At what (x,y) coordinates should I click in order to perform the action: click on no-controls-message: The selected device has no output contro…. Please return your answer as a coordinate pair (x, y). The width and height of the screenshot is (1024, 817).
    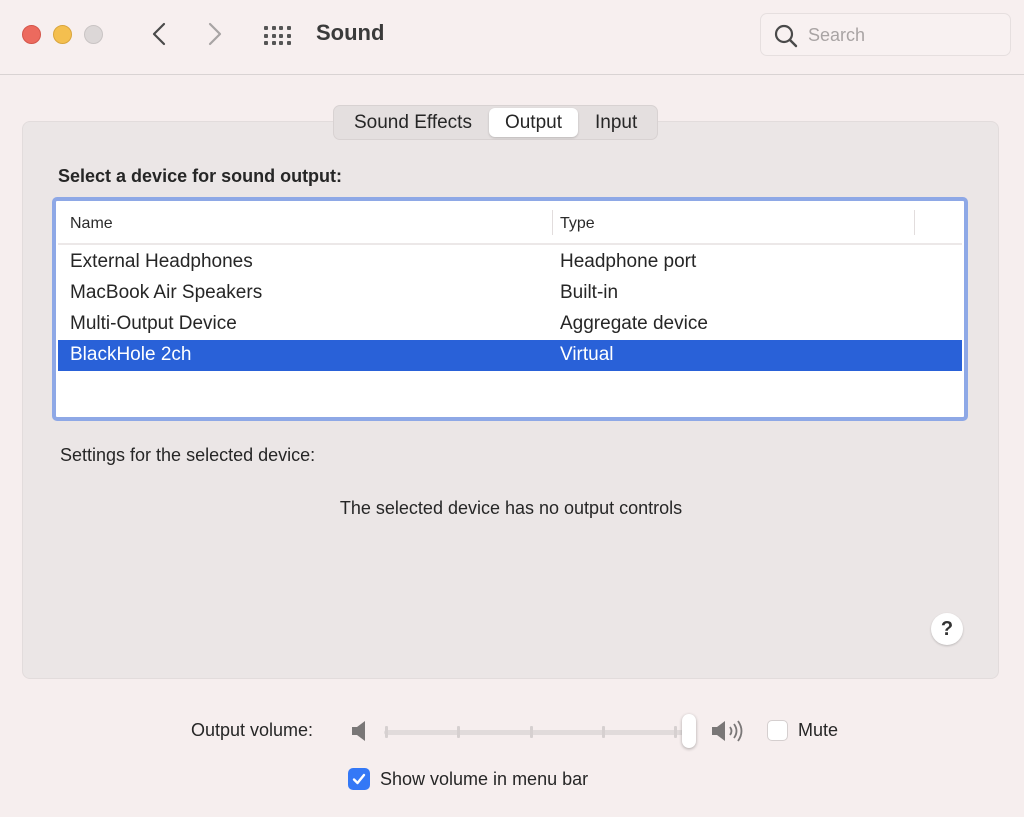
    Looking at the image, I should click on (511, 508).